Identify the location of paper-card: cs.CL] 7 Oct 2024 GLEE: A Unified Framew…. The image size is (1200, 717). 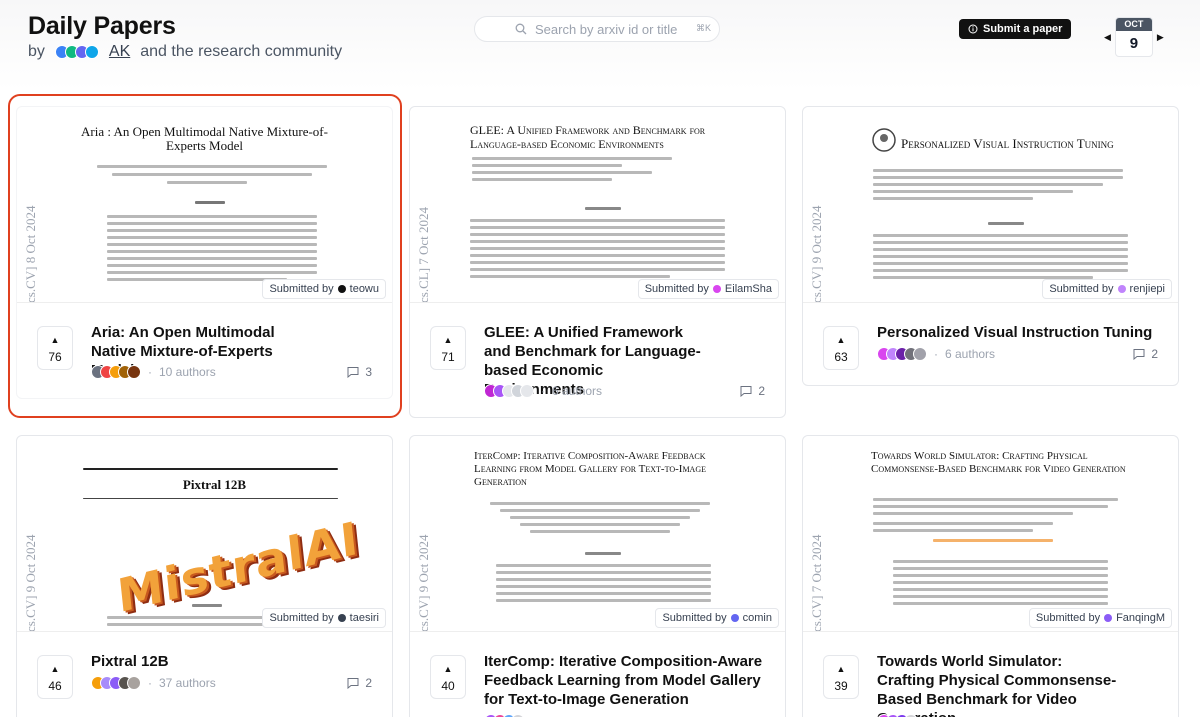
(597, 262).